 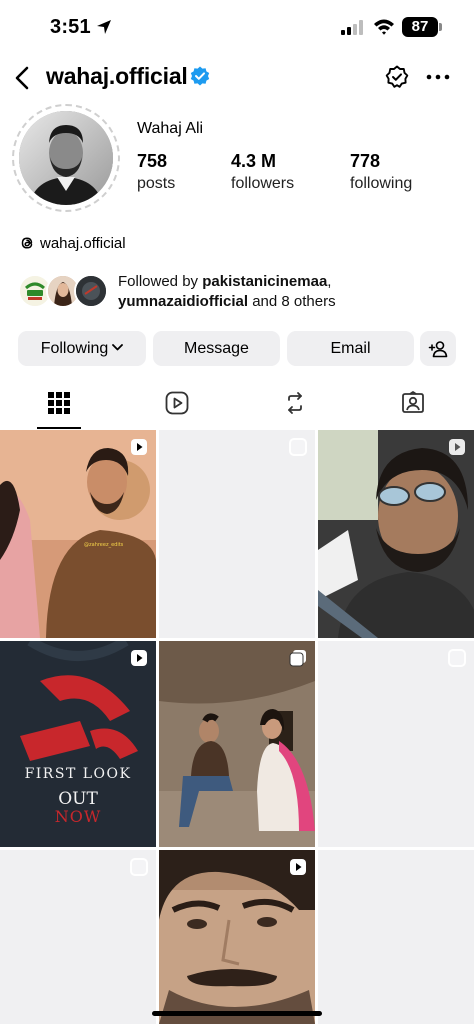 I want to click on poster-line-1: FIRST LOOK, so click(x=78, y=774).